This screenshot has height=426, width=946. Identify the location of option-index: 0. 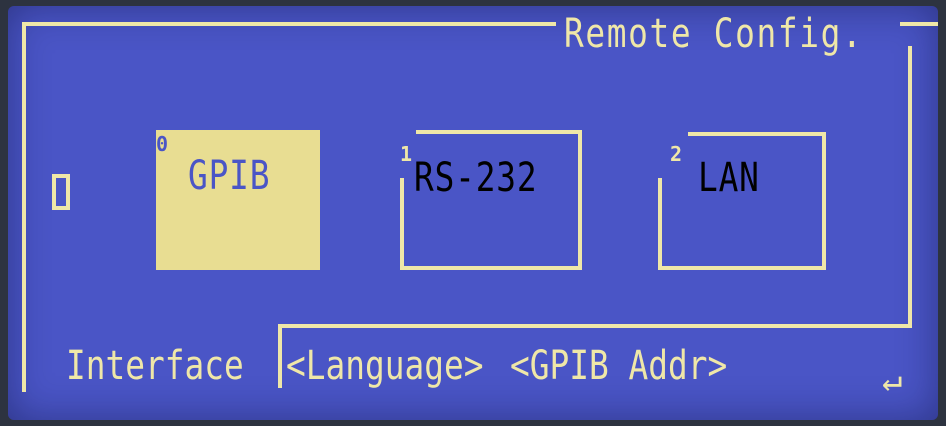
(162, 144).